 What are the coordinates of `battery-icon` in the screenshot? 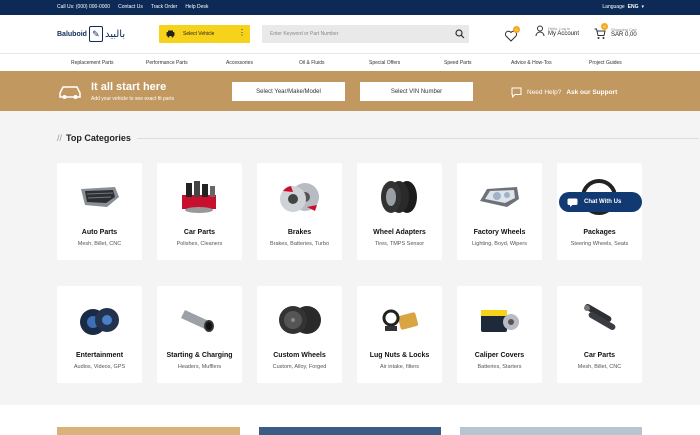 It's located at (500, 321).